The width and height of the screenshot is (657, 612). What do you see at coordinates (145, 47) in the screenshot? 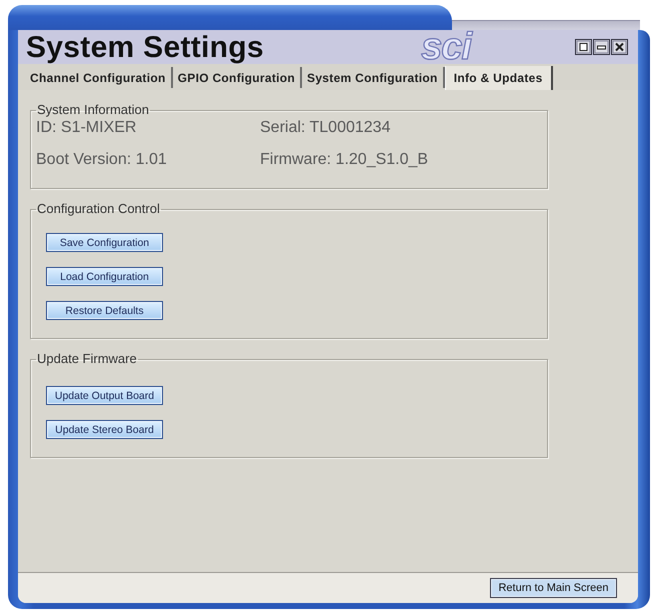
I see `window-title: System Settings` at bounding box center [145, 47].